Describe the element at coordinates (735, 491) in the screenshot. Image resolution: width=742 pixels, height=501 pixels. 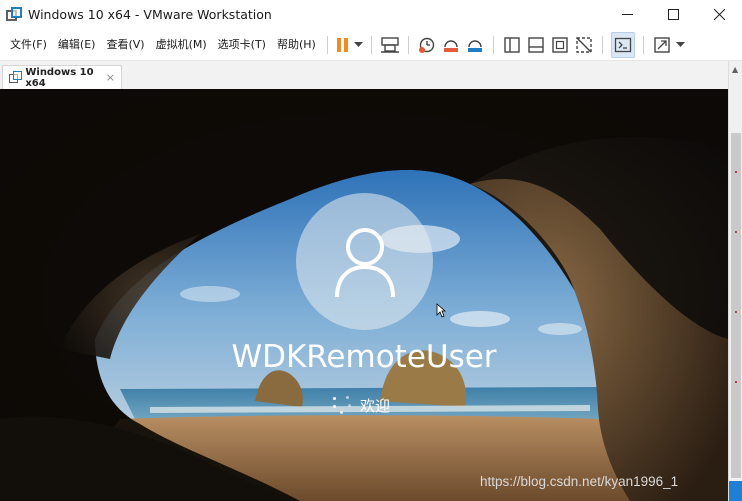
I see `scroll-highlight` at that location.